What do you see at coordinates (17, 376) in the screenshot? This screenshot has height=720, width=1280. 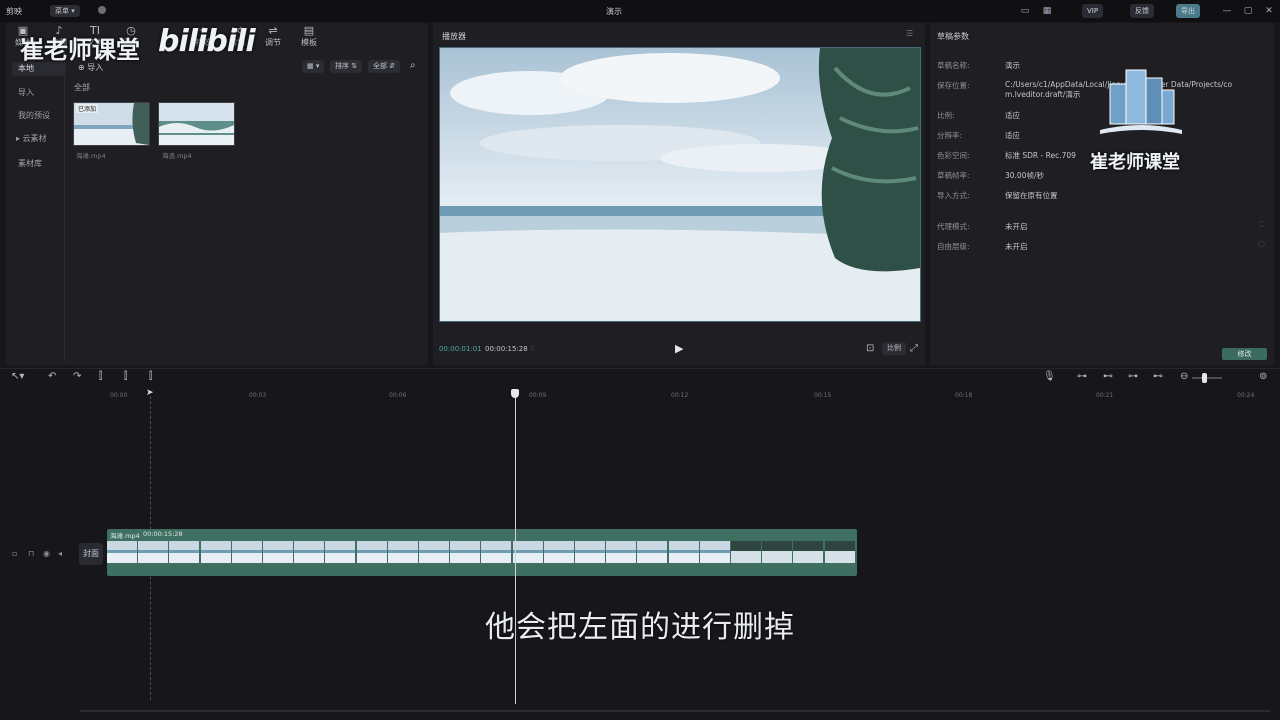 I see `select-tool-icon: ↖▾` at bounding box center [17, 376].